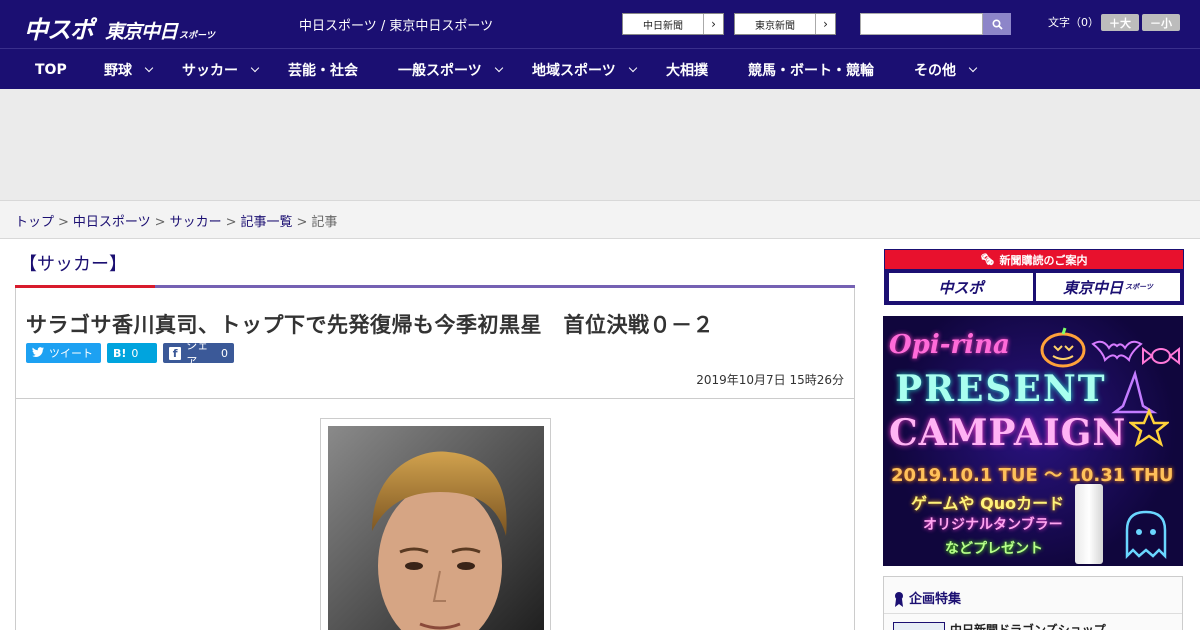 This screenshot has width=1200, height=630. I want to click on hatena-bookmark-button: B! 0, so click(132, 353).